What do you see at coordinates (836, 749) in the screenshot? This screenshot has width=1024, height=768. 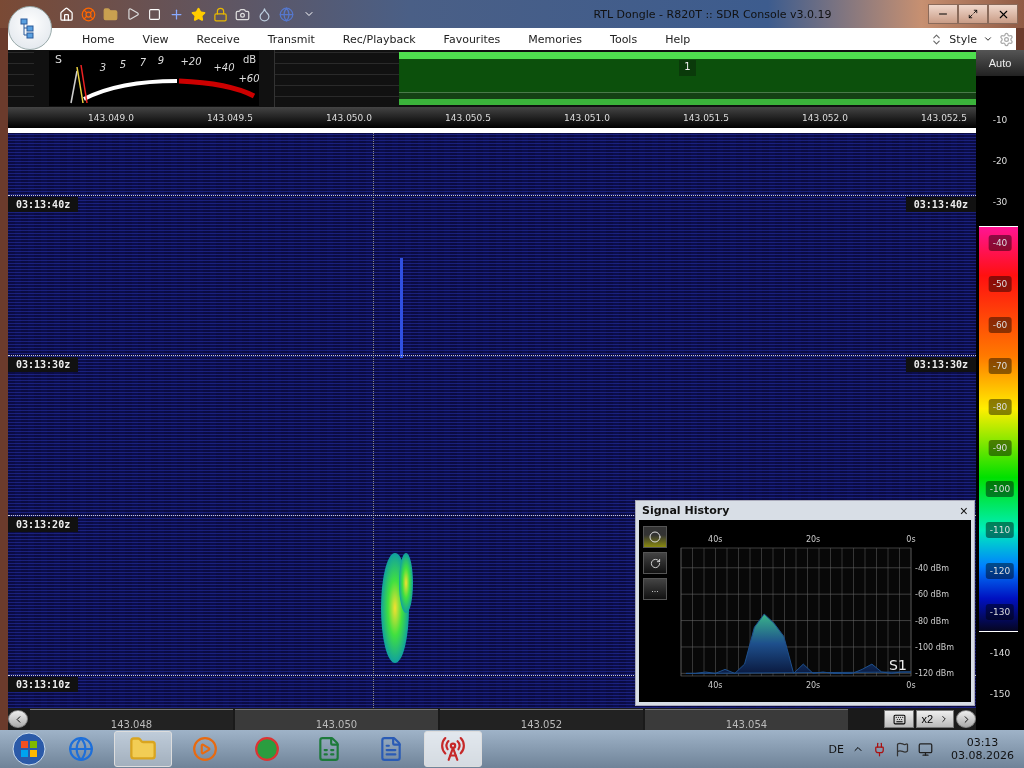 I see `language-indicator: DE` at bounding box center [836, 749].